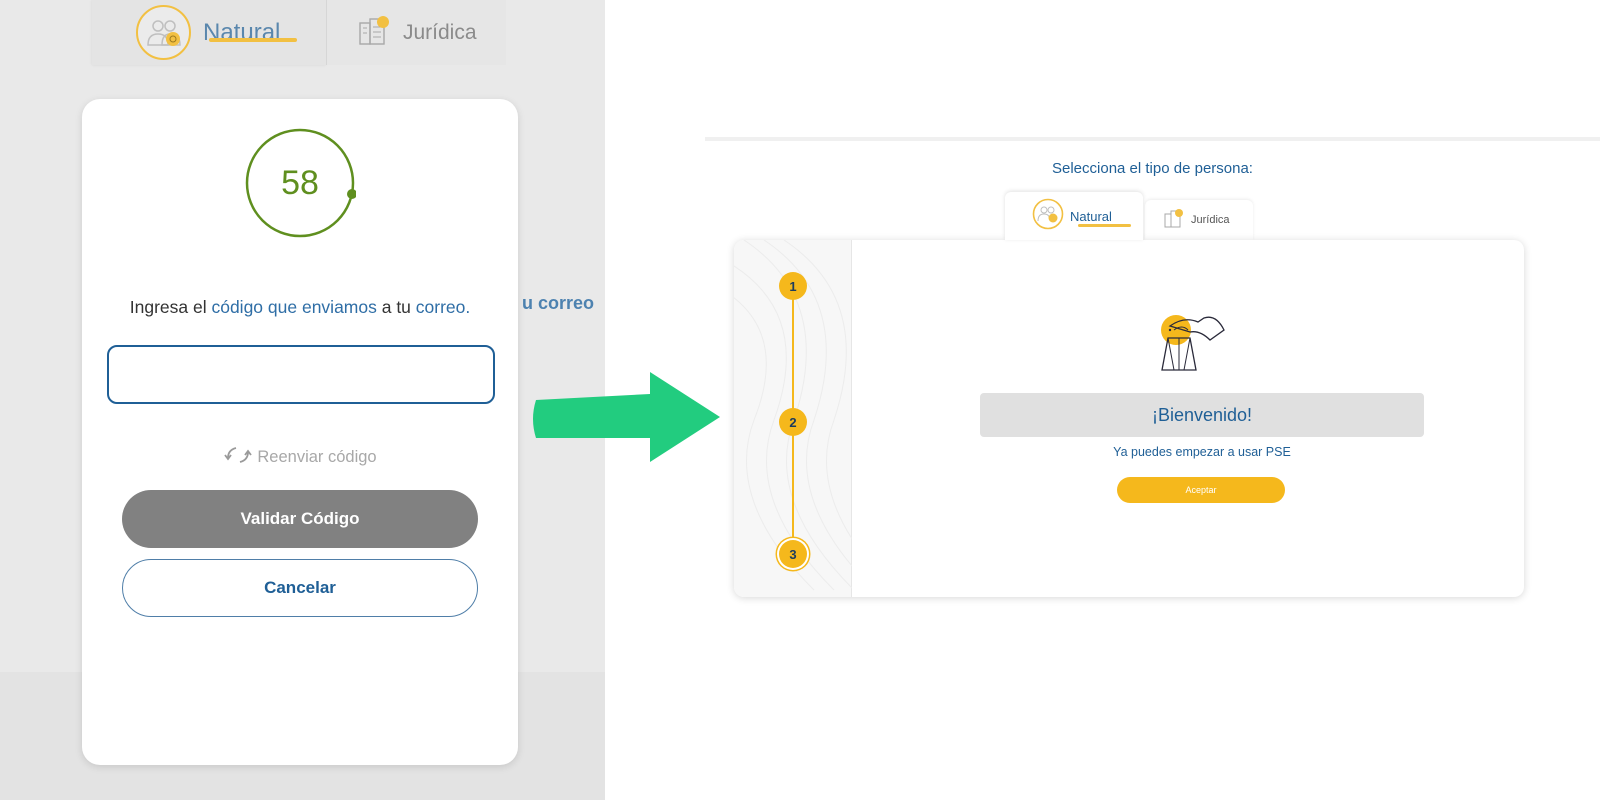 The height and width of the screenshot is (800, 1600). I want to click on prompt-text-1: Ingresa el, so click(170, 307).